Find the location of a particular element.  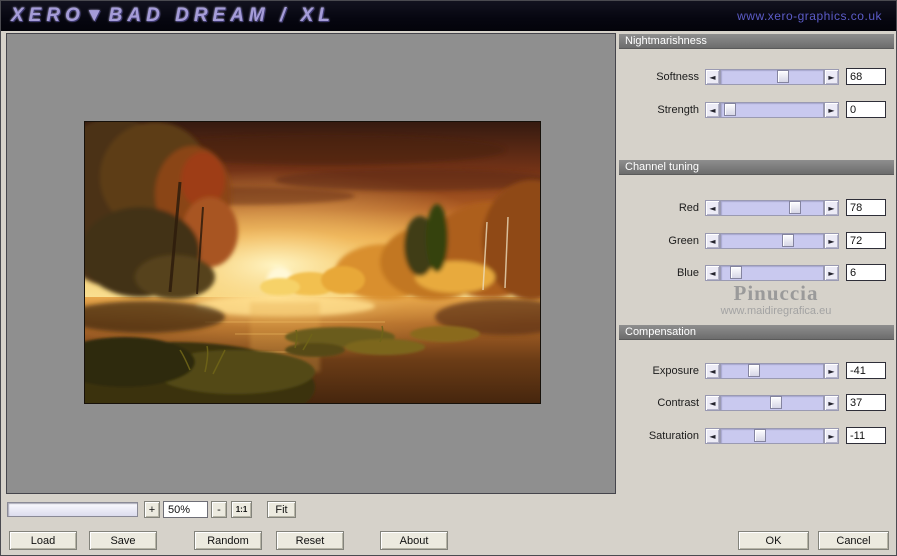

zoom-in-button: + is located at coordinates (152, 509).